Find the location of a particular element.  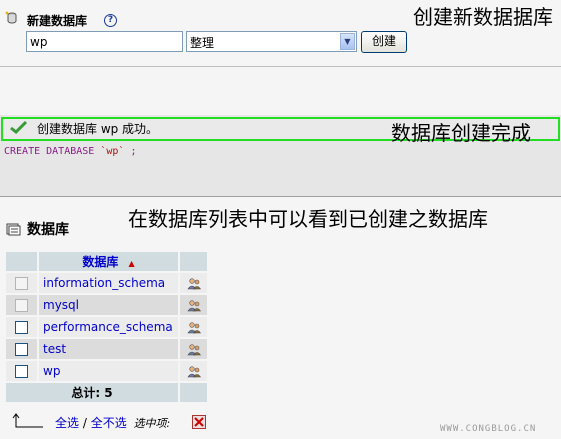

table-header-row: 数据库 ▲ is located at coordinates (106, 261).